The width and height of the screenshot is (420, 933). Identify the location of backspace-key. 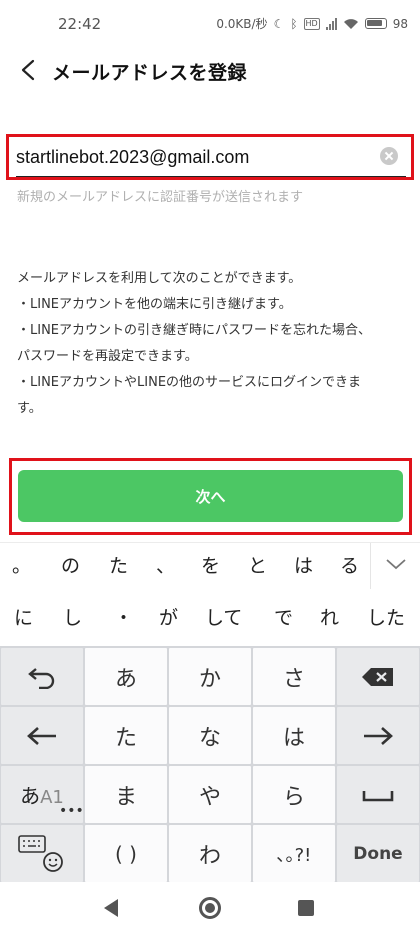
(378, 676).